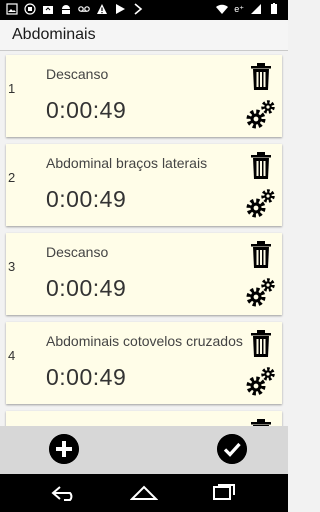 The width and height of the screenshot is (320, 512). I want to click on list-item, so click(144, 418).